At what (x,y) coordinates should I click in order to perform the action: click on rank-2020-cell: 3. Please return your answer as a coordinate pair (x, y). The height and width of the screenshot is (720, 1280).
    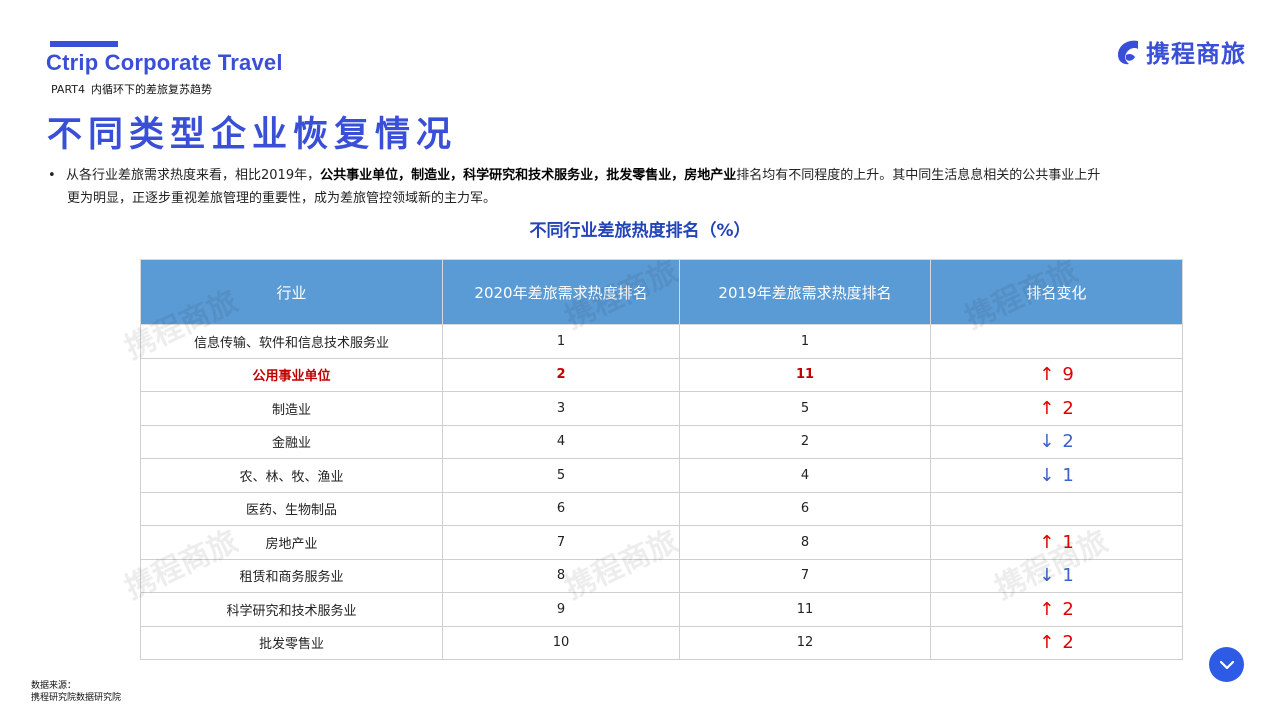
    Looking at the image, I should click on (561, 408).